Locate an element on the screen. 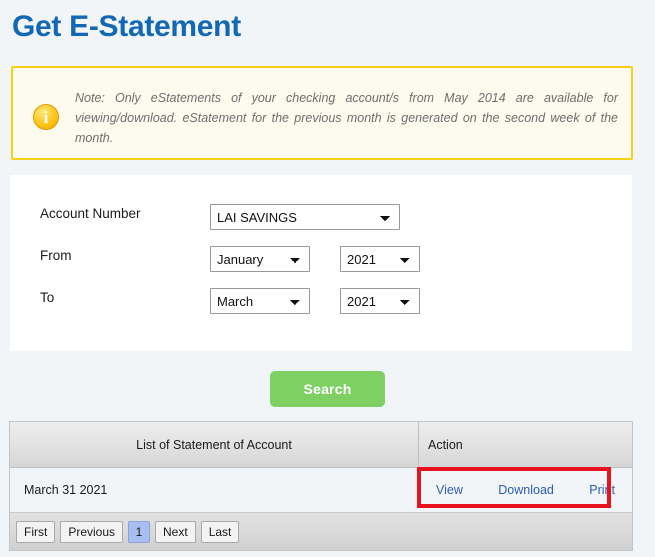  from-year-select: 20212020201920182017201620152014 is located at coordinates (380, 259).